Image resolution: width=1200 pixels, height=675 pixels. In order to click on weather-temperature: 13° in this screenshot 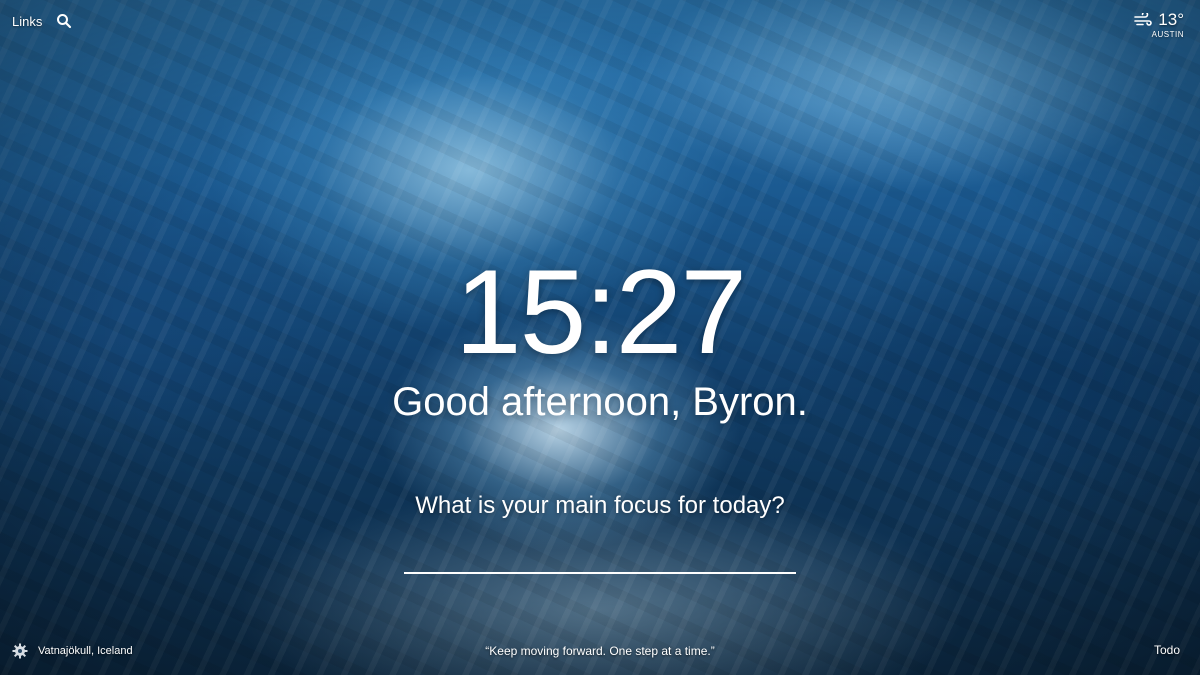, I will do `click(1171, 19)`.